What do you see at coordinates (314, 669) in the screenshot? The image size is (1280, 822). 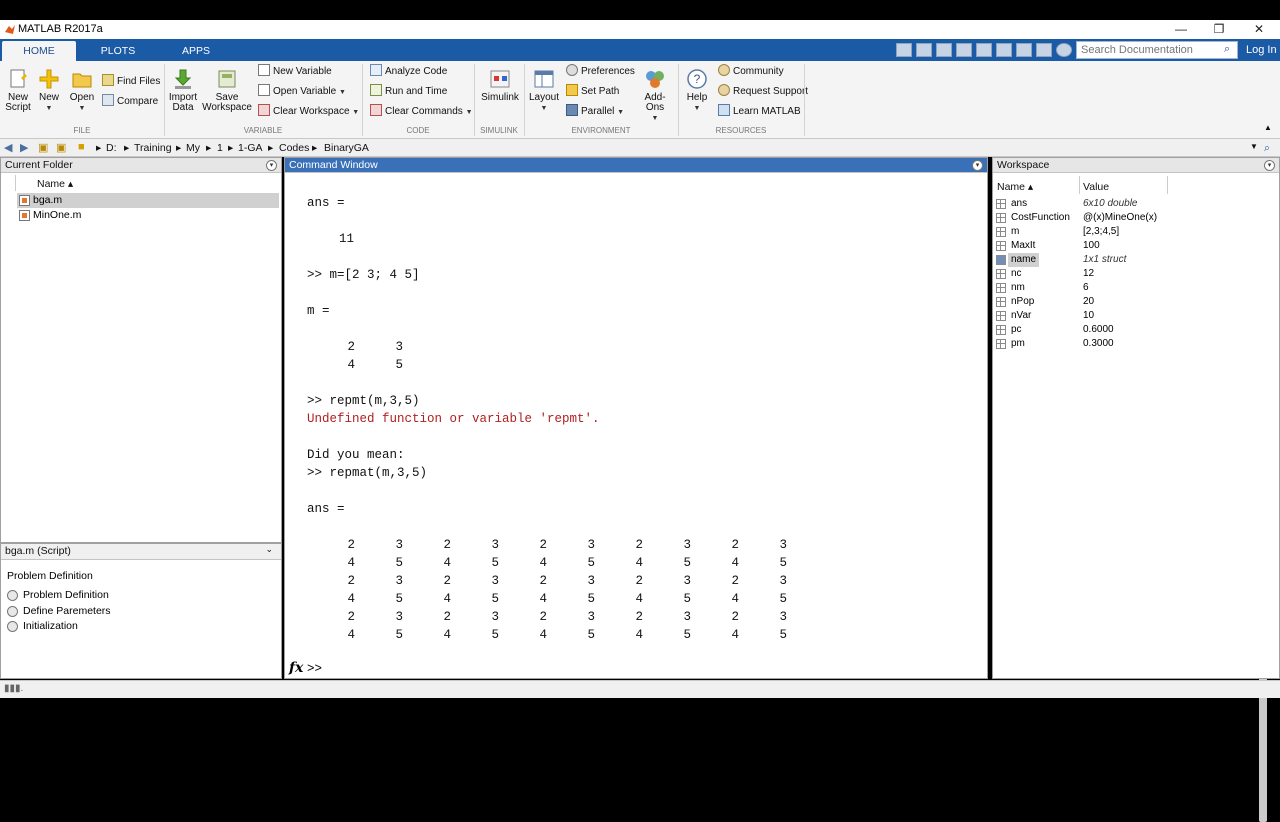 I see `command-prompt: >>` at bounding box center [314, 669].